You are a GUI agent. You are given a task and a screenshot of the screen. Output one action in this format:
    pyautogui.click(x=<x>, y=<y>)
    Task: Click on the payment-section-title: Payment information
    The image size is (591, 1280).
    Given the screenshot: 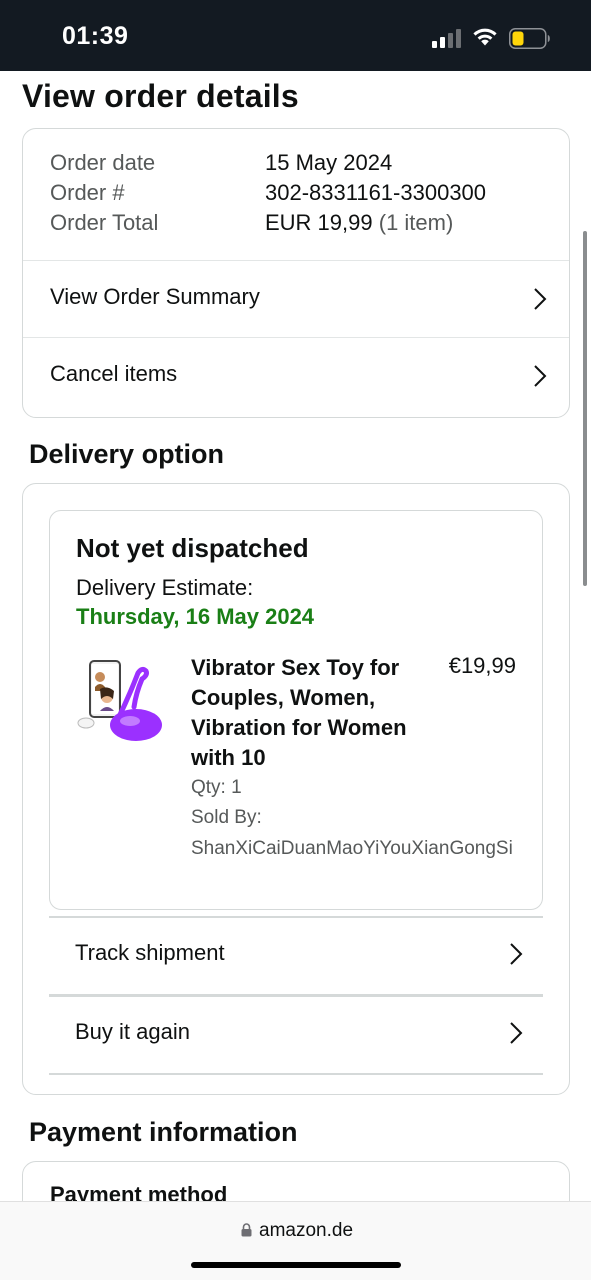 What is the action you would take?
    pyautogui.click(x=163, y=1132)
    